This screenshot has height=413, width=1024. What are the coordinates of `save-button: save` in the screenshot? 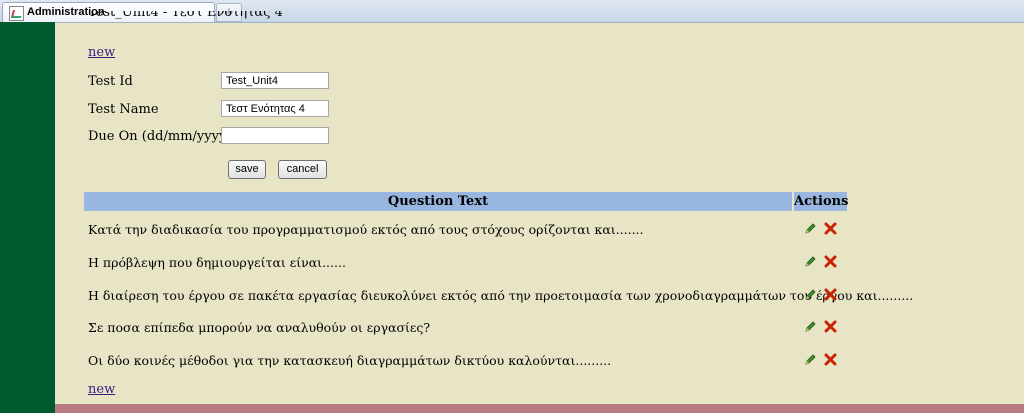 It's located at (247, 169).